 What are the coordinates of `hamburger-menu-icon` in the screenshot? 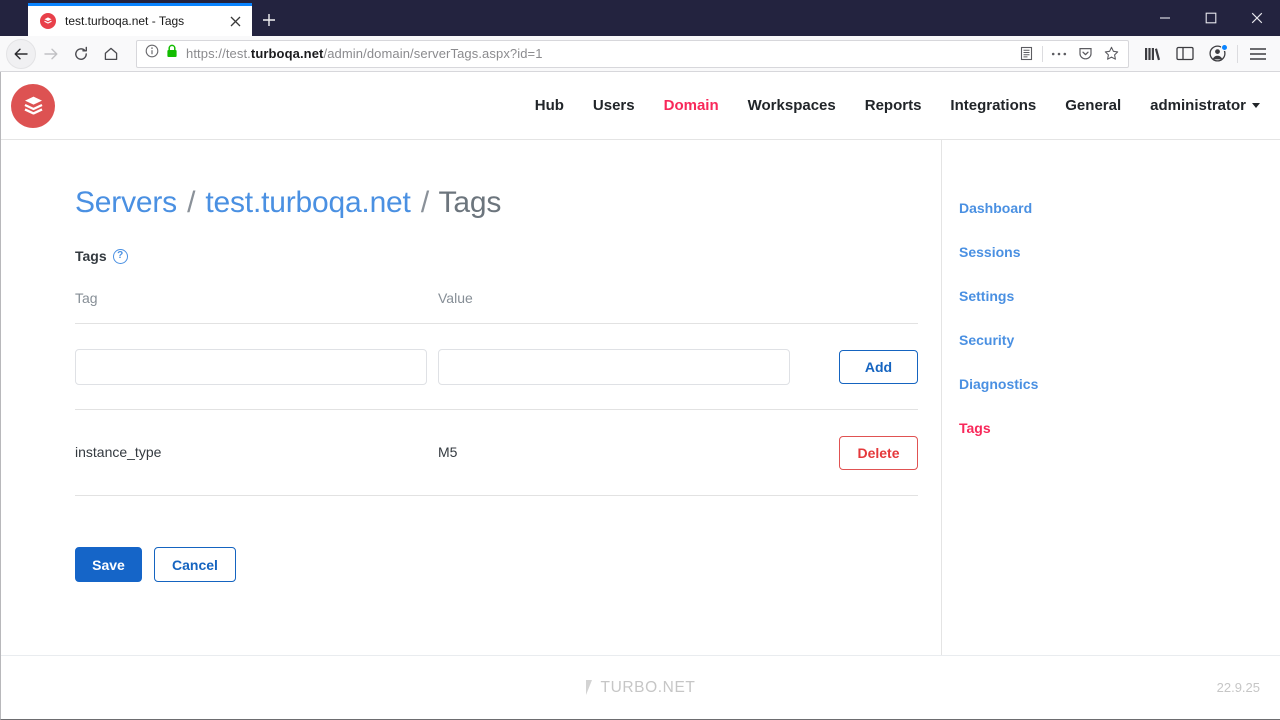 It's located at (1258, 54).